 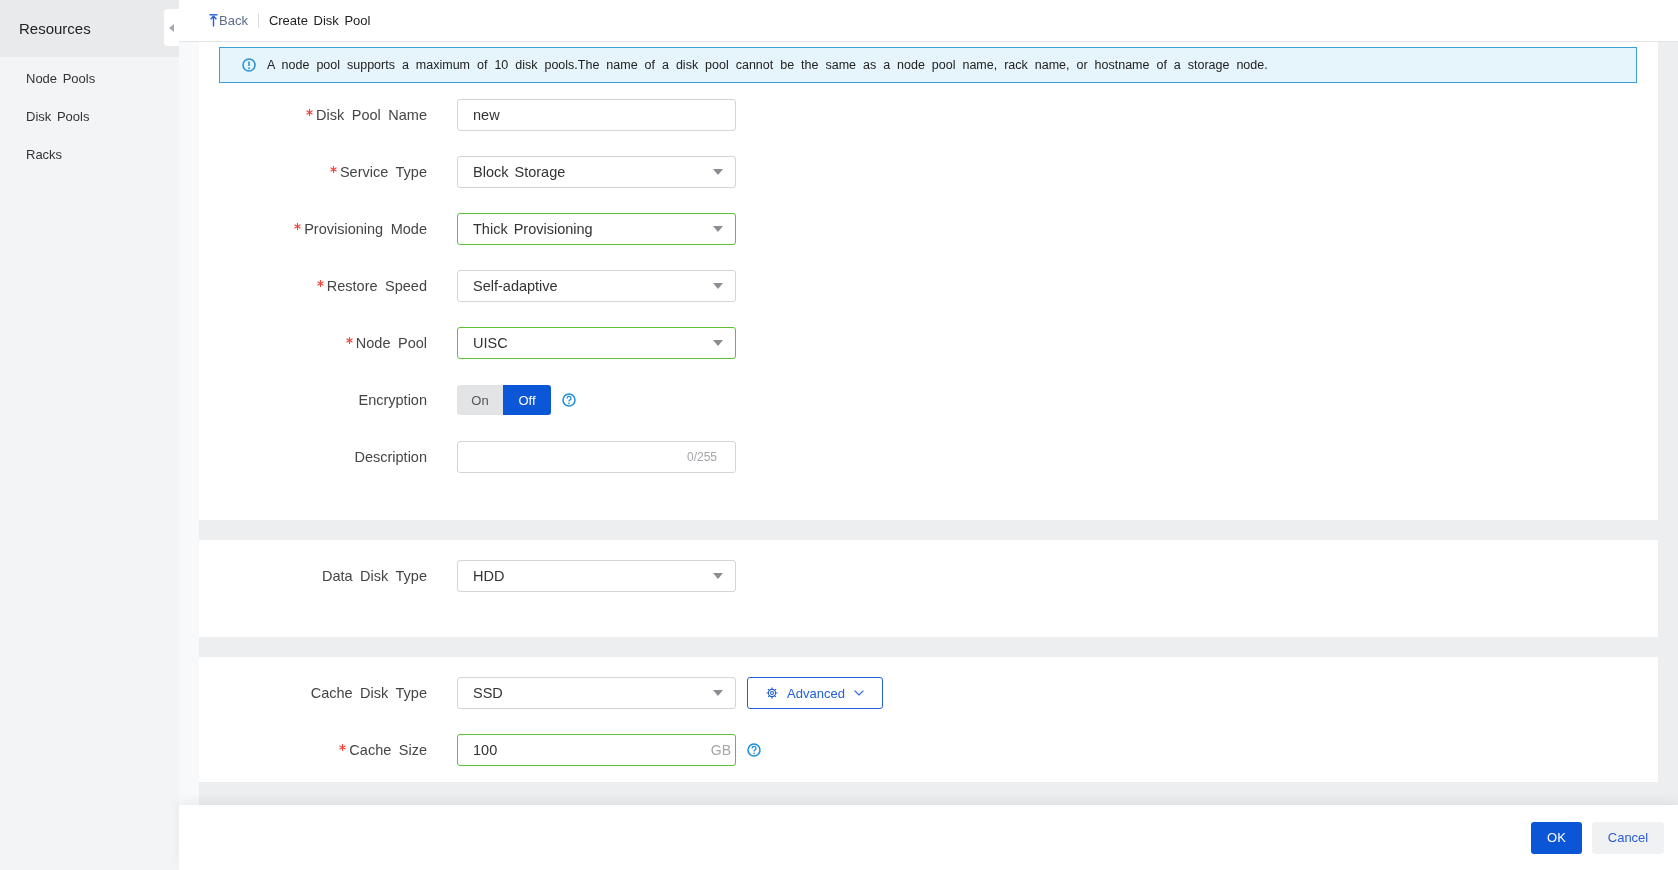 What do you see at coordinates (89, 78) in the screenshot?
I see `nav-item: Node Pools` at bounding box center [89, 78].